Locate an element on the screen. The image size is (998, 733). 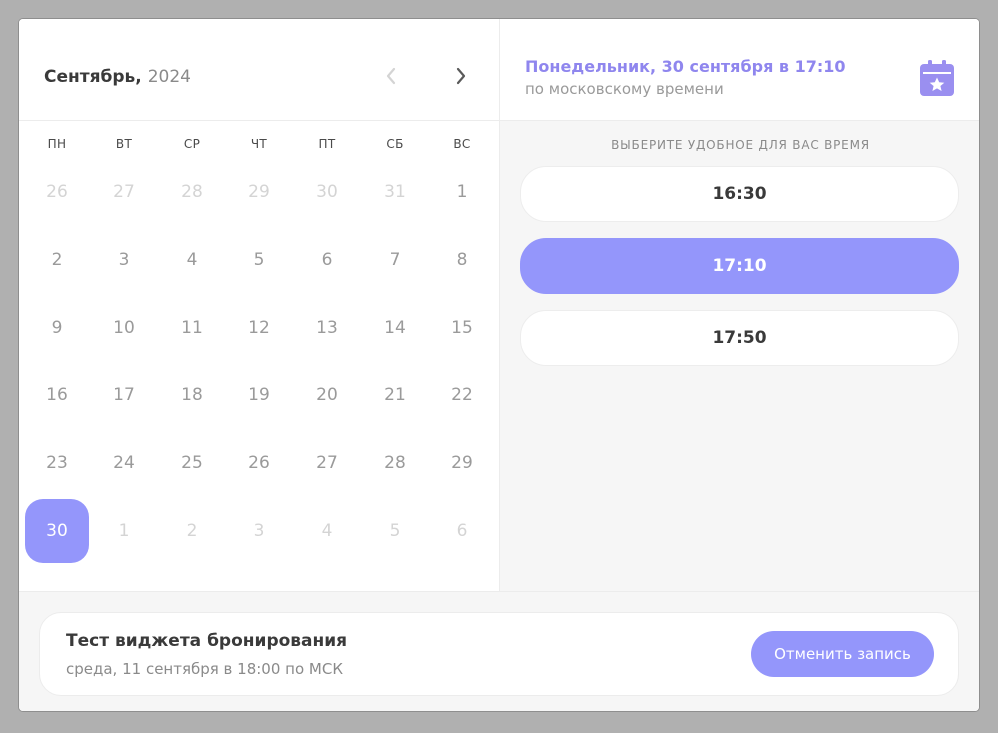
timezone-label: по московскому времени is located at coordinates (624, 89).